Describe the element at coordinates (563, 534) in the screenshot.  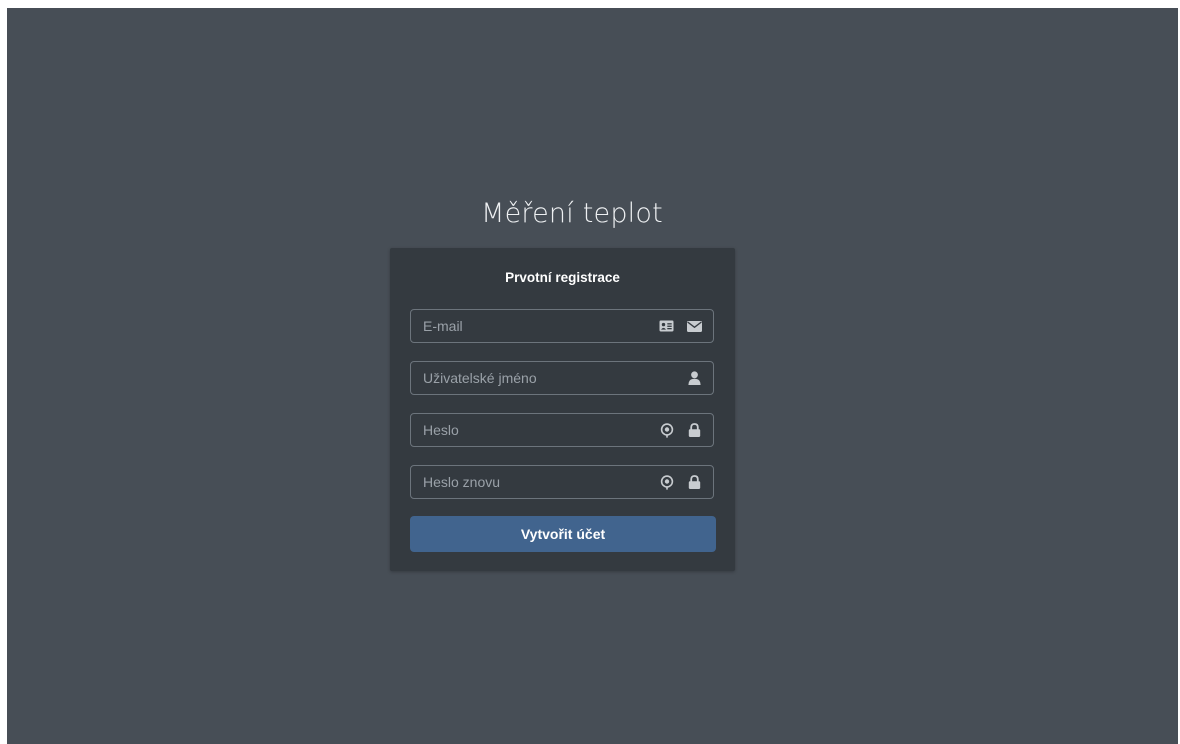
I see `create-account-button: Vytvořit účet` at that location.